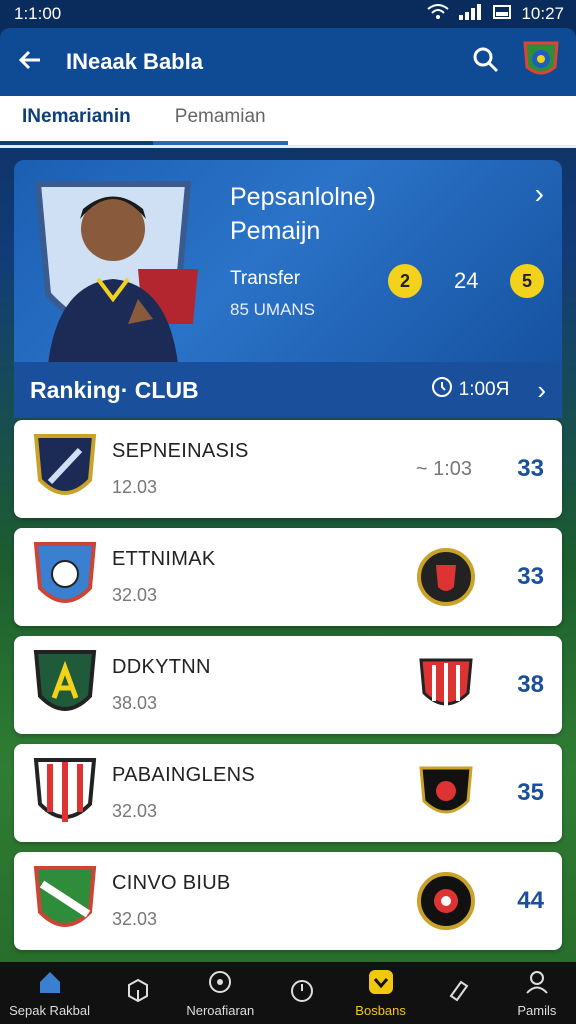 This screenshot has width=576, height=1024. I want to click on nav-profile-label: Pamils, so click(537, 1010).